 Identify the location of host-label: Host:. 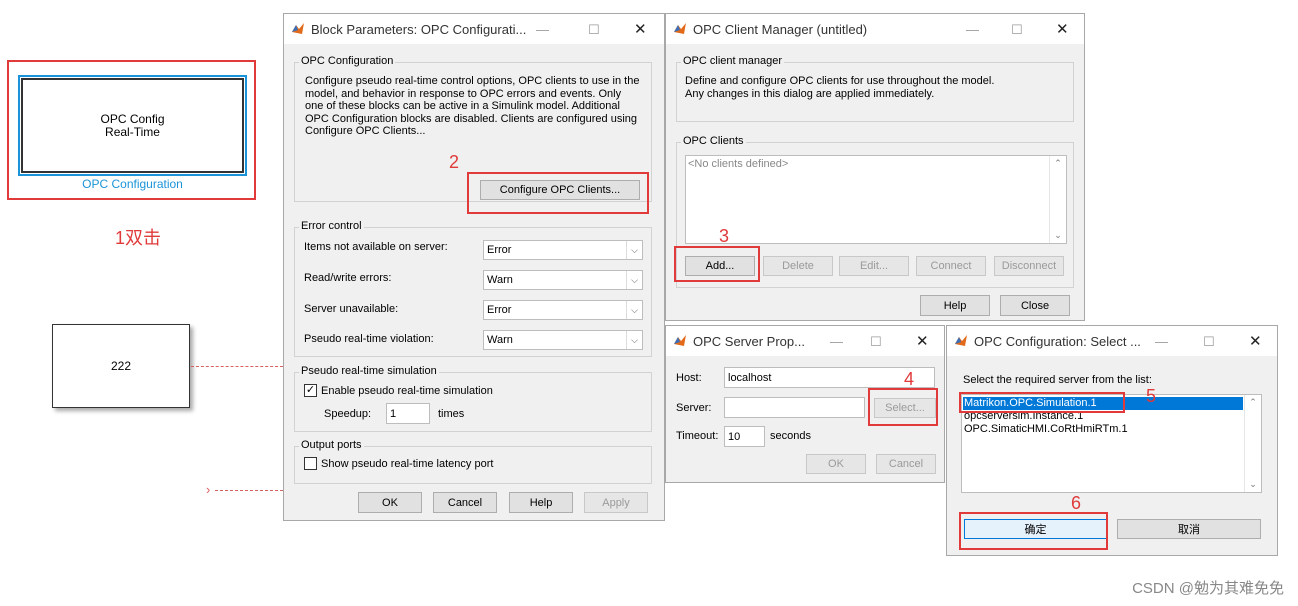
(689, 378).